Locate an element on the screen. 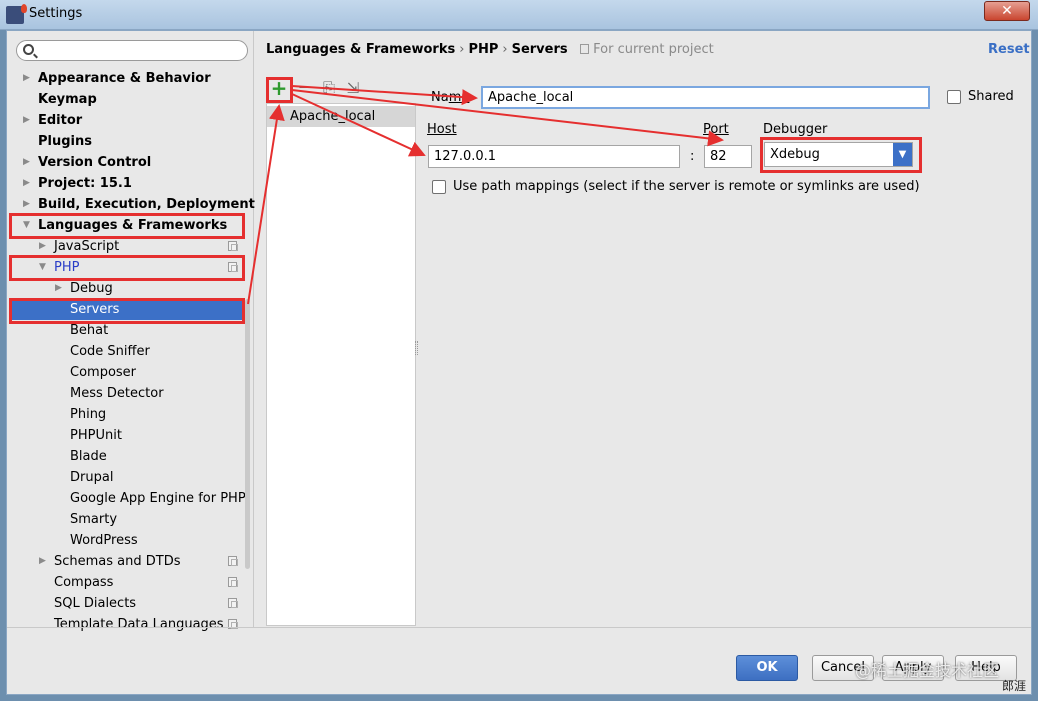 This screenshot has height=701, width=1038. copy-server-button: ⎘ is located at coordinates (329, 88).